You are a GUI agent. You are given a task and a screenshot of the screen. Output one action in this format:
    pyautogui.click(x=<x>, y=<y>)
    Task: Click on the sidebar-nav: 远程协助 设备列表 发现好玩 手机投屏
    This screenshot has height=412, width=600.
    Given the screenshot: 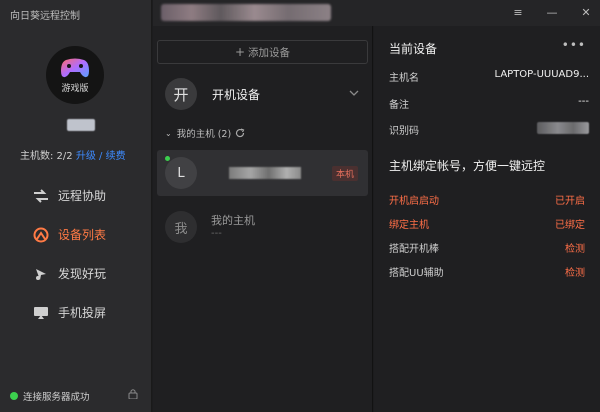 What is the action you would take?
    pyautogui.click(x=76, y=254)
    